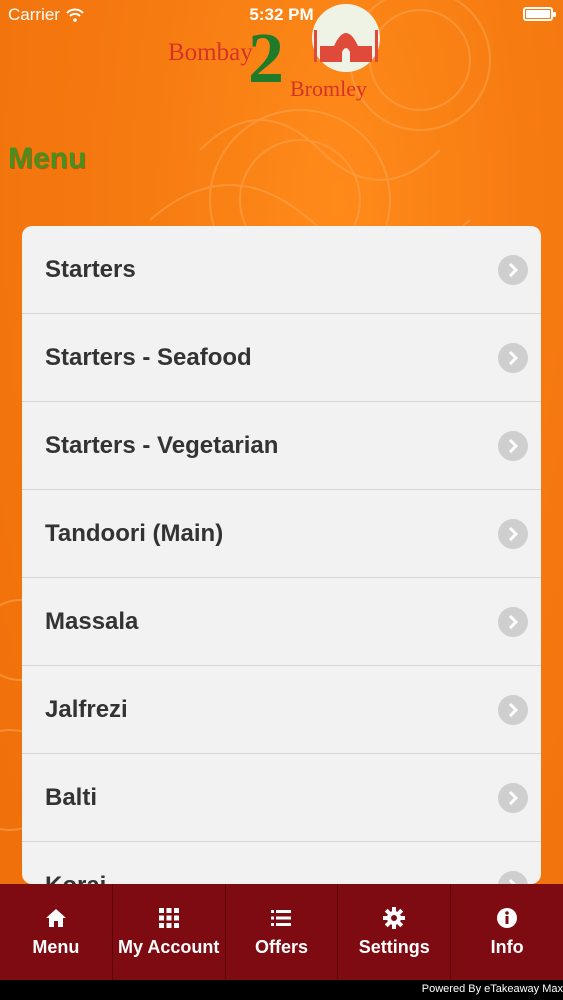 This screenshot has height=1000, width=563. I want to click on menu-row-starters-seafood: Starters - Seafood, so click(281, 358).